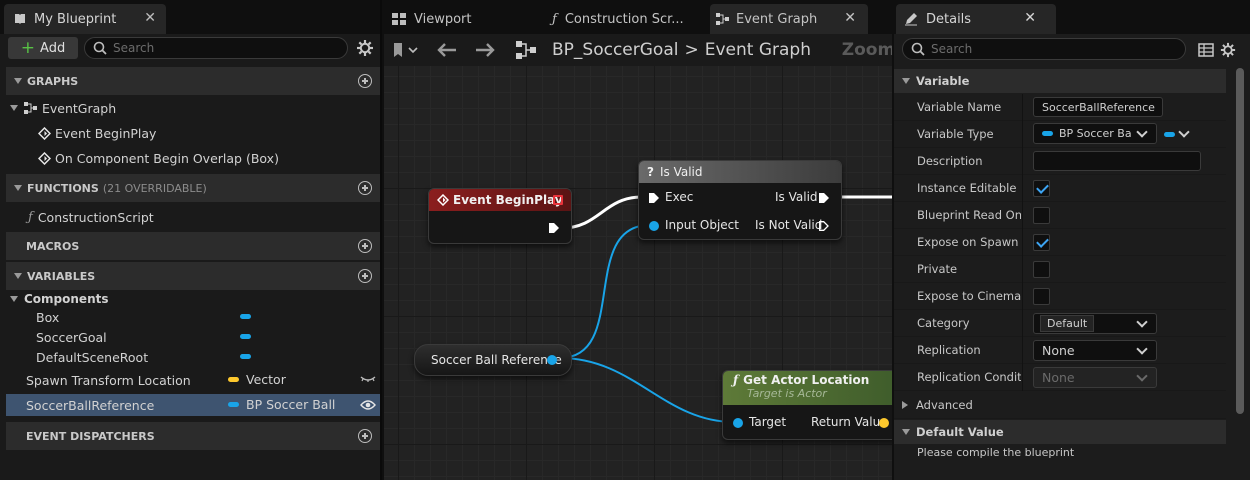 This screenshot has width=1250, height=480. Describe the element at coordinates (943, 323) in the screenshot. I see `category-label: Category` at that location.